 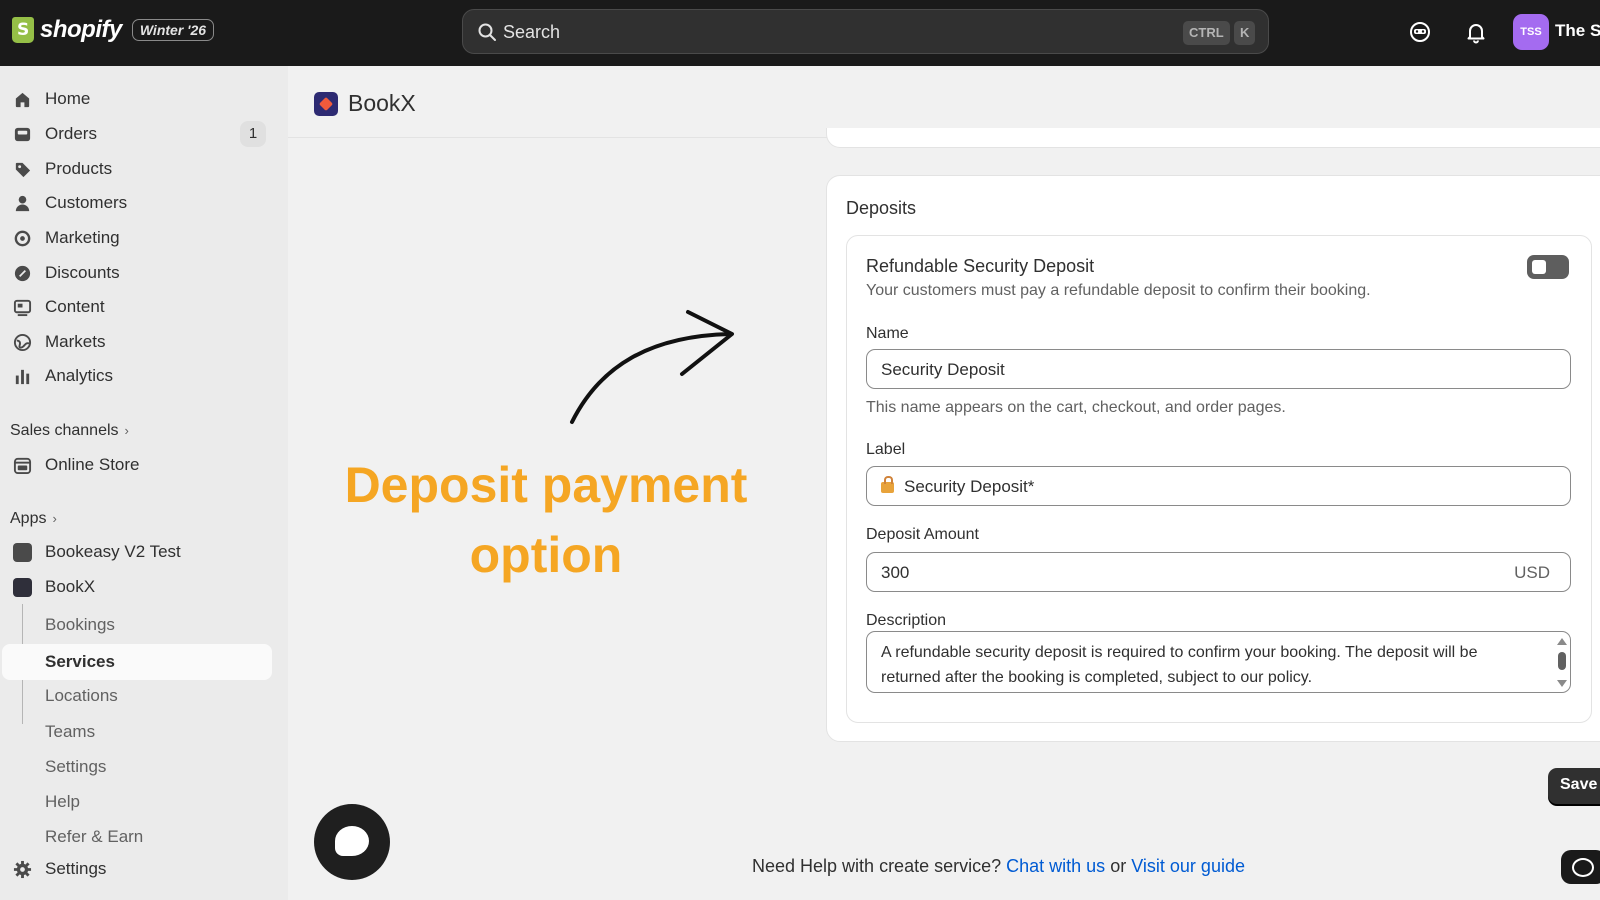 What do you see at coordinates (1118, 866) in the screenshot?
I see `help-or: or` at bounding box center [1118, 866].